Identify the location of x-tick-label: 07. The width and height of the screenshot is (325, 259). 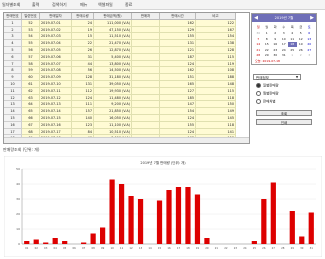
(84, 248).